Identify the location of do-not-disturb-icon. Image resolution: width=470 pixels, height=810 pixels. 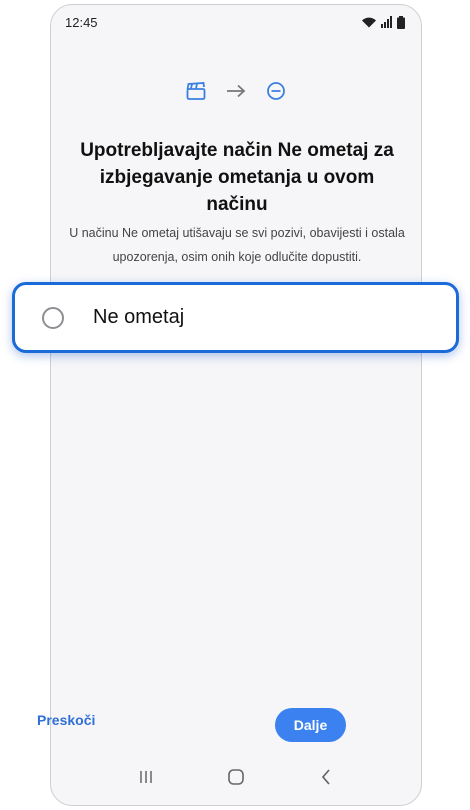
(276, 91).